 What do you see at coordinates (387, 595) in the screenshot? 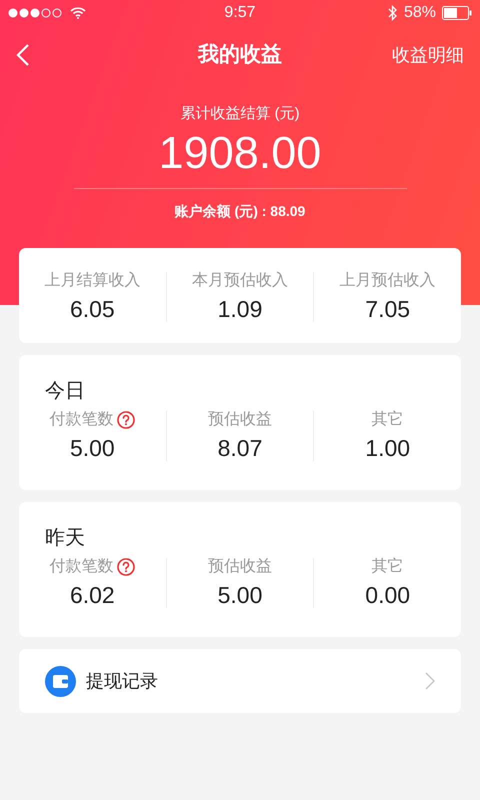
I see `stat-value: 0.00` at bounding box center [387, 595].